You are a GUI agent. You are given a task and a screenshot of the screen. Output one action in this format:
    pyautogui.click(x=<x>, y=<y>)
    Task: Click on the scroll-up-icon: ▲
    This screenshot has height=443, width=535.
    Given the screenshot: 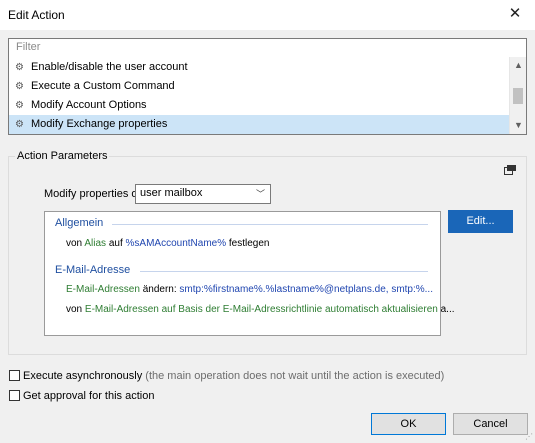 What is the action you would take?
    pyautogui.click(x=518, y=65)
    